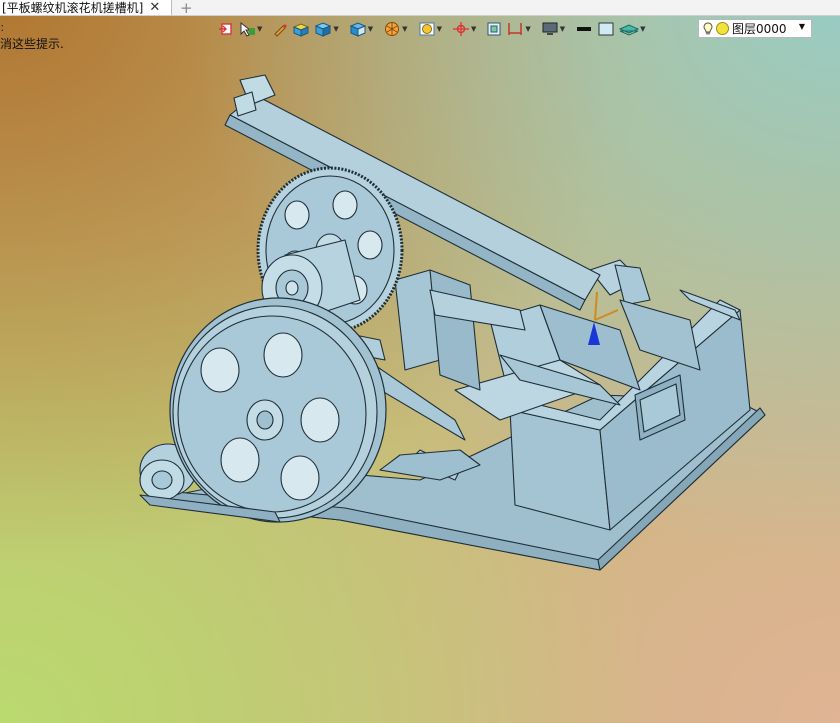 Image resolution: width=840 pixels, height=723 pixels. What do you see at coordinates (226, 29) in the screenshot?
I see `exit-sketch-icon` at bounding box center [226, 29].